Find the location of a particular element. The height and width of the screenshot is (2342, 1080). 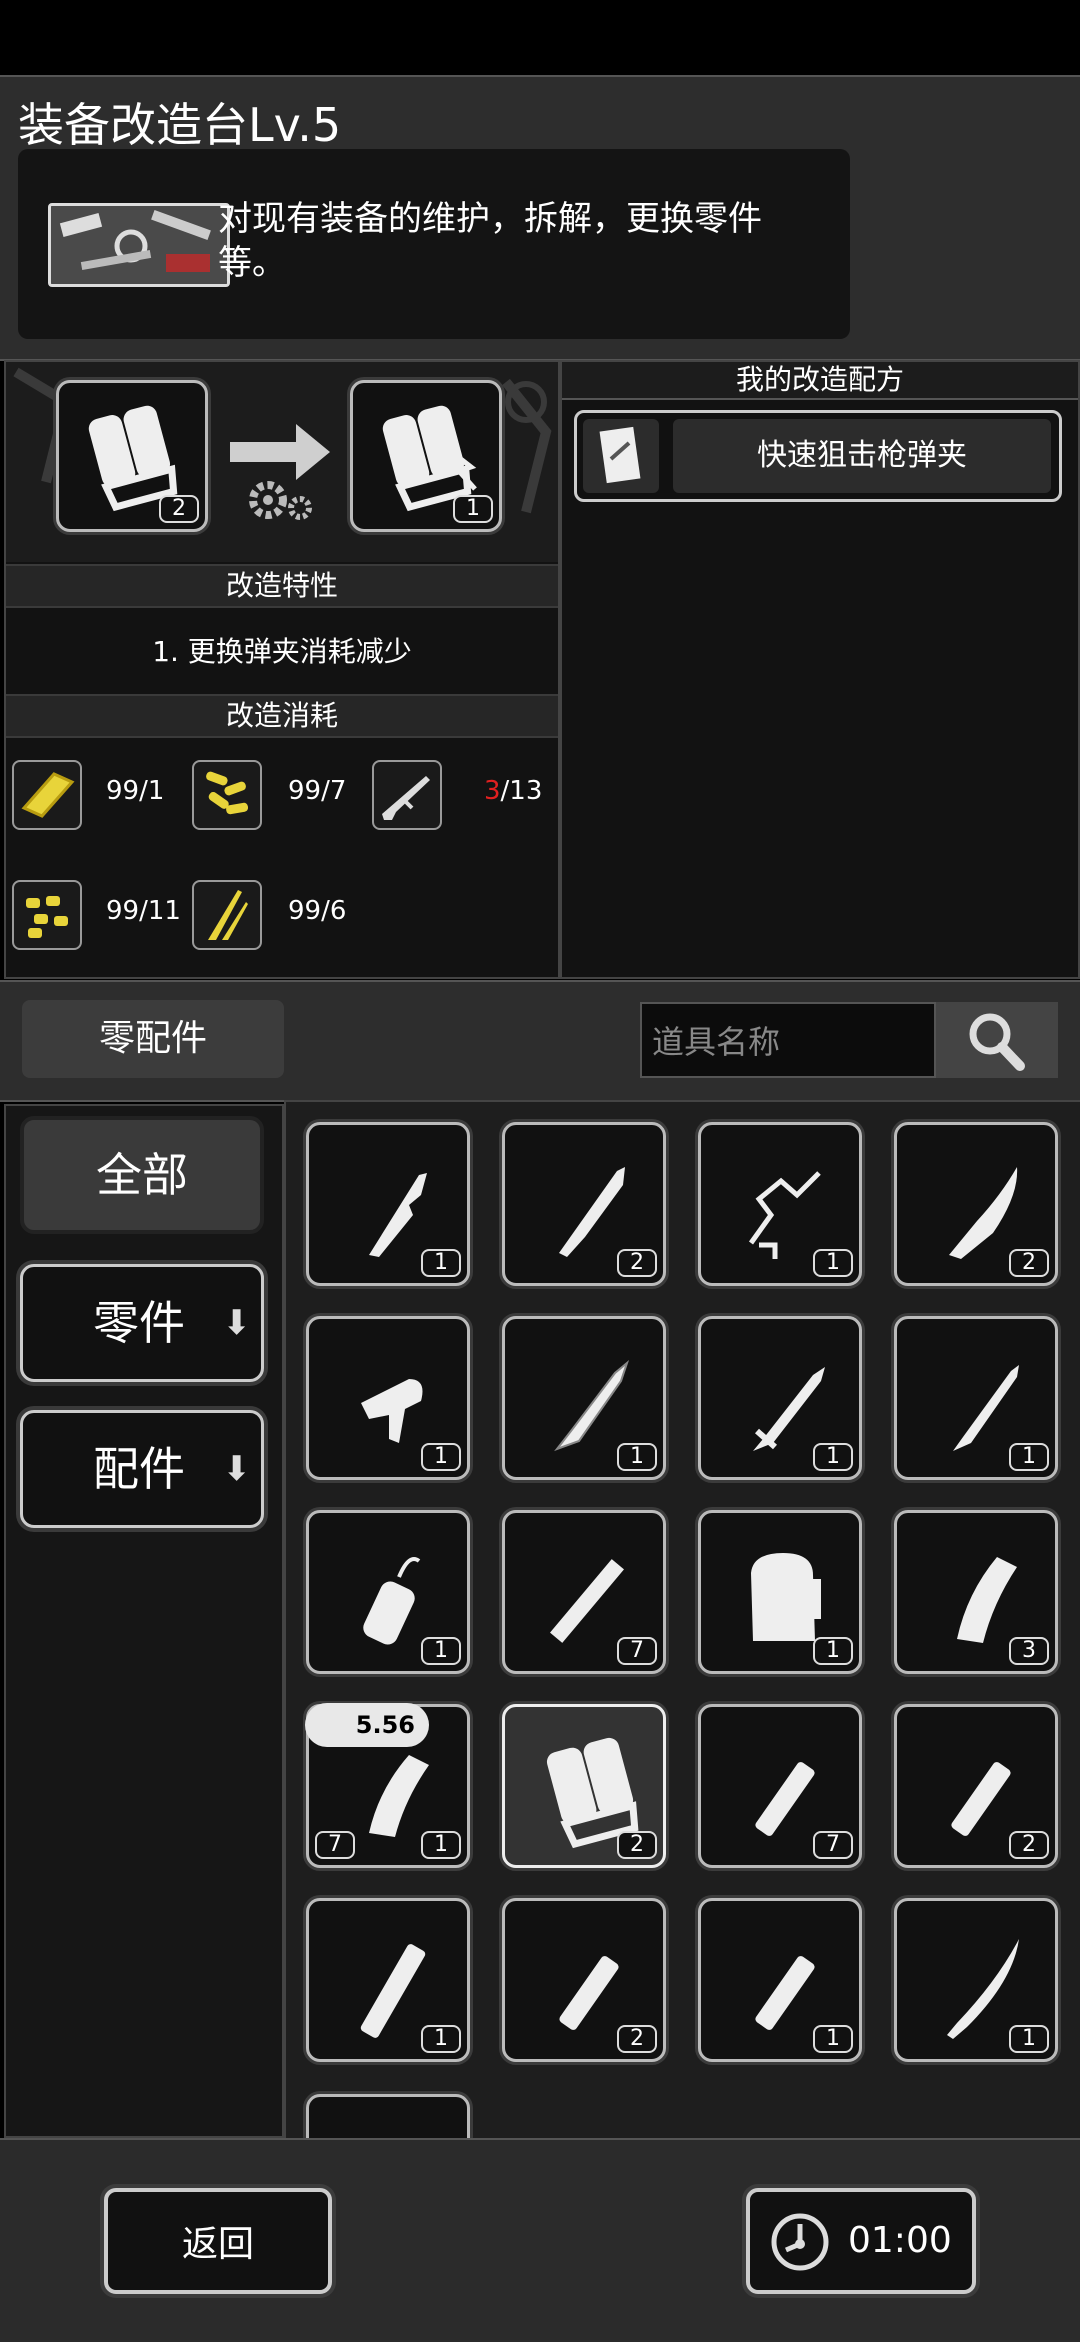

cost-bullets: 99/7 is located at coordinates (317, 791).